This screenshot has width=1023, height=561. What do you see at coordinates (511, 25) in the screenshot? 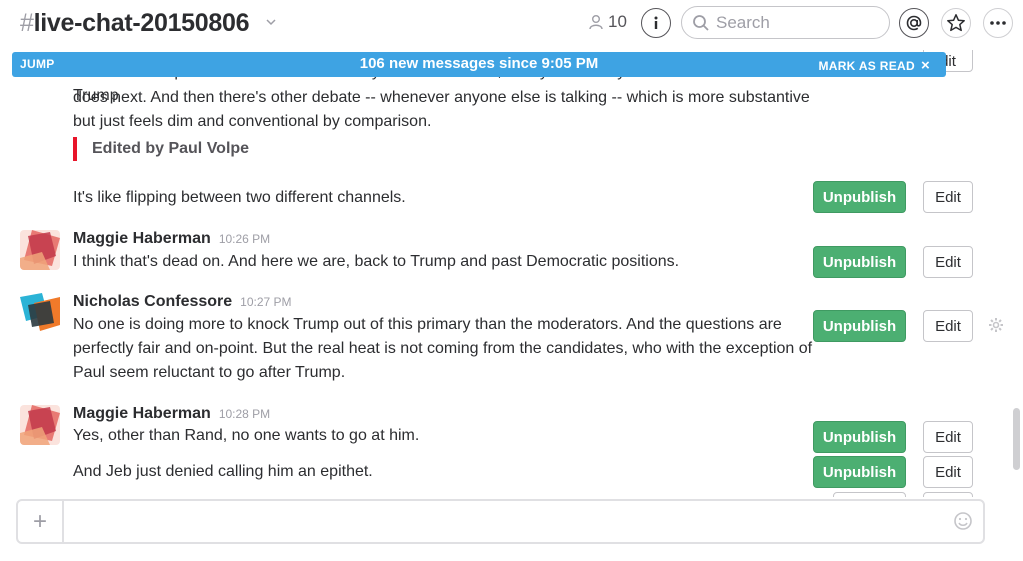
I see `channel-header: #live-chat-20150806 10` at bounding box center [511, 25].